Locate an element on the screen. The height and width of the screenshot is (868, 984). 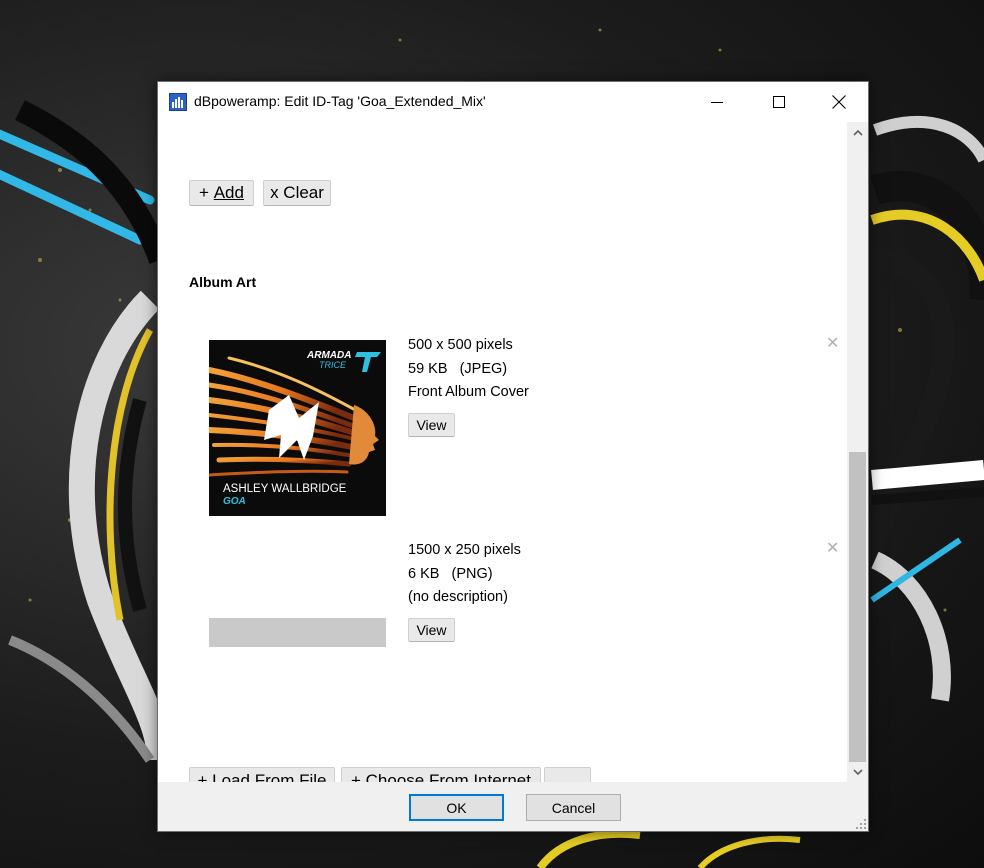
close-button is located at coordinates (839, 102).